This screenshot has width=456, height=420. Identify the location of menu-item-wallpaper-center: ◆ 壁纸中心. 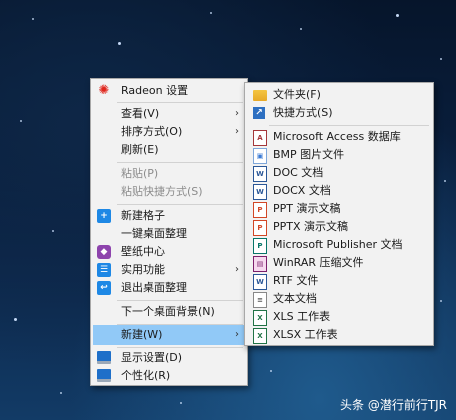
(169, 252).